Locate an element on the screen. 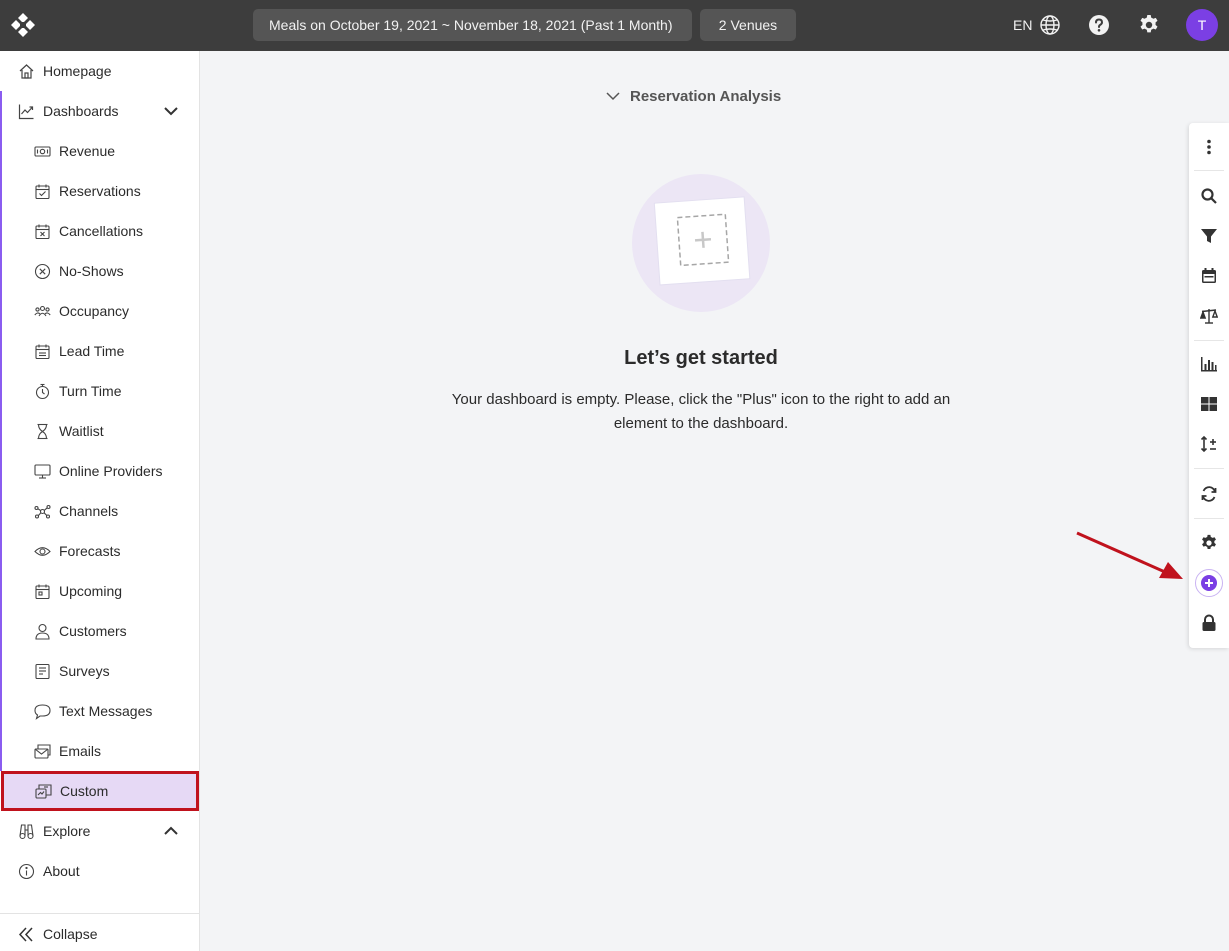 This screenshot has width=1229, height=951. right-toolbar is located at coordinates (1209, 385).